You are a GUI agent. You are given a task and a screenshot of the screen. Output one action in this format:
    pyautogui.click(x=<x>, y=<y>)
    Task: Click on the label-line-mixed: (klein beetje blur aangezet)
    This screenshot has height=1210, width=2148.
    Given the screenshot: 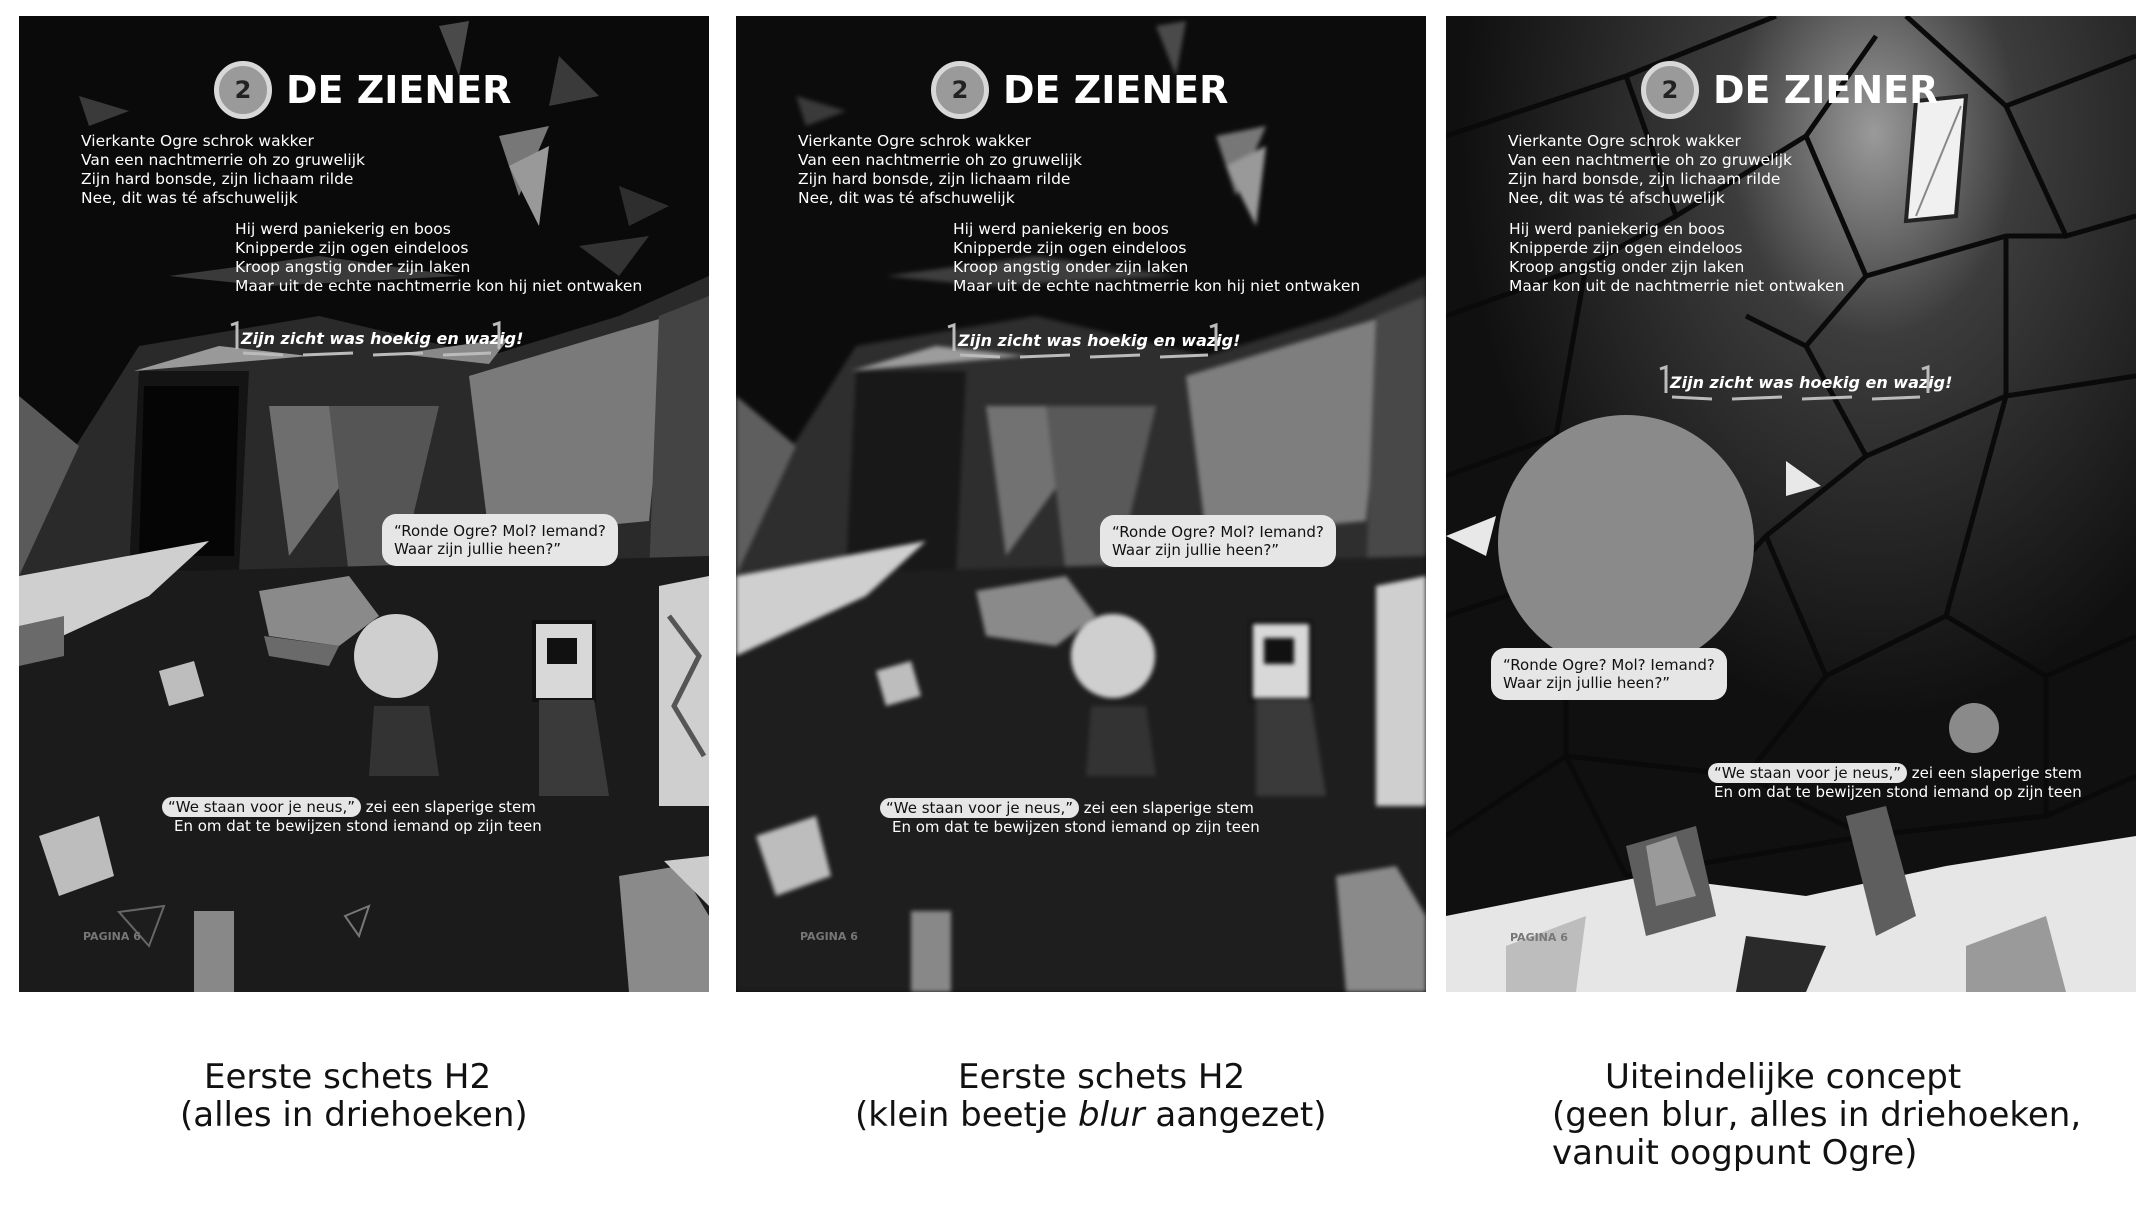 What is the action you would take?
    pyautogui.click(x=1091, y=1115)
    